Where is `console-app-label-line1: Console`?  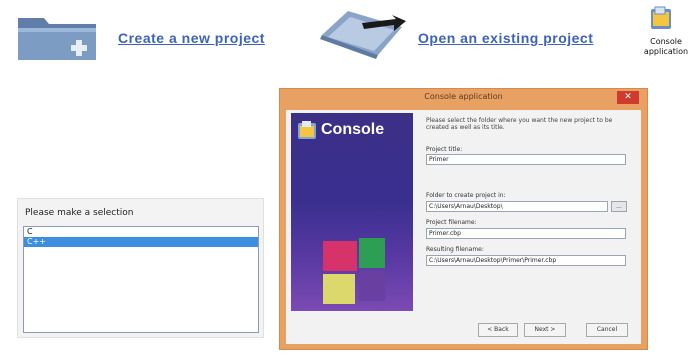
console-app-label-line1: Console is located at coordinates (666, 41).